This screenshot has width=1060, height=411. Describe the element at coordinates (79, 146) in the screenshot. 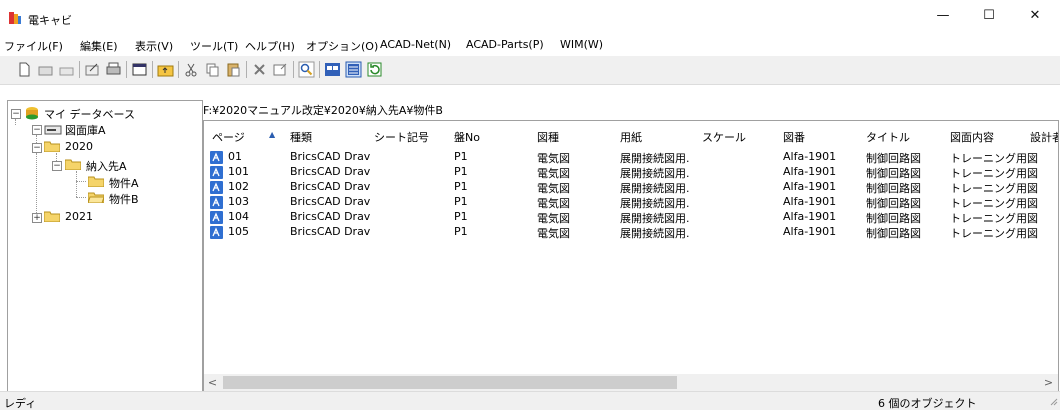

I see `tree-year-2020: 2020` at that location.